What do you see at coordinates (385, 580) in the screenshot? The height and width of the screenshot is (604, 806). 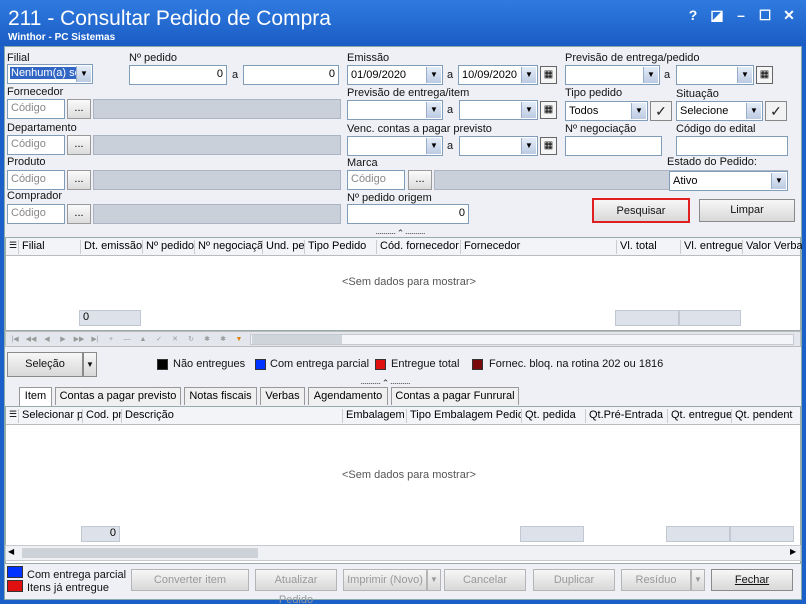 I see `imprimir-novo-button: Imprimir (Novo)` at bounding box center [385, 580].